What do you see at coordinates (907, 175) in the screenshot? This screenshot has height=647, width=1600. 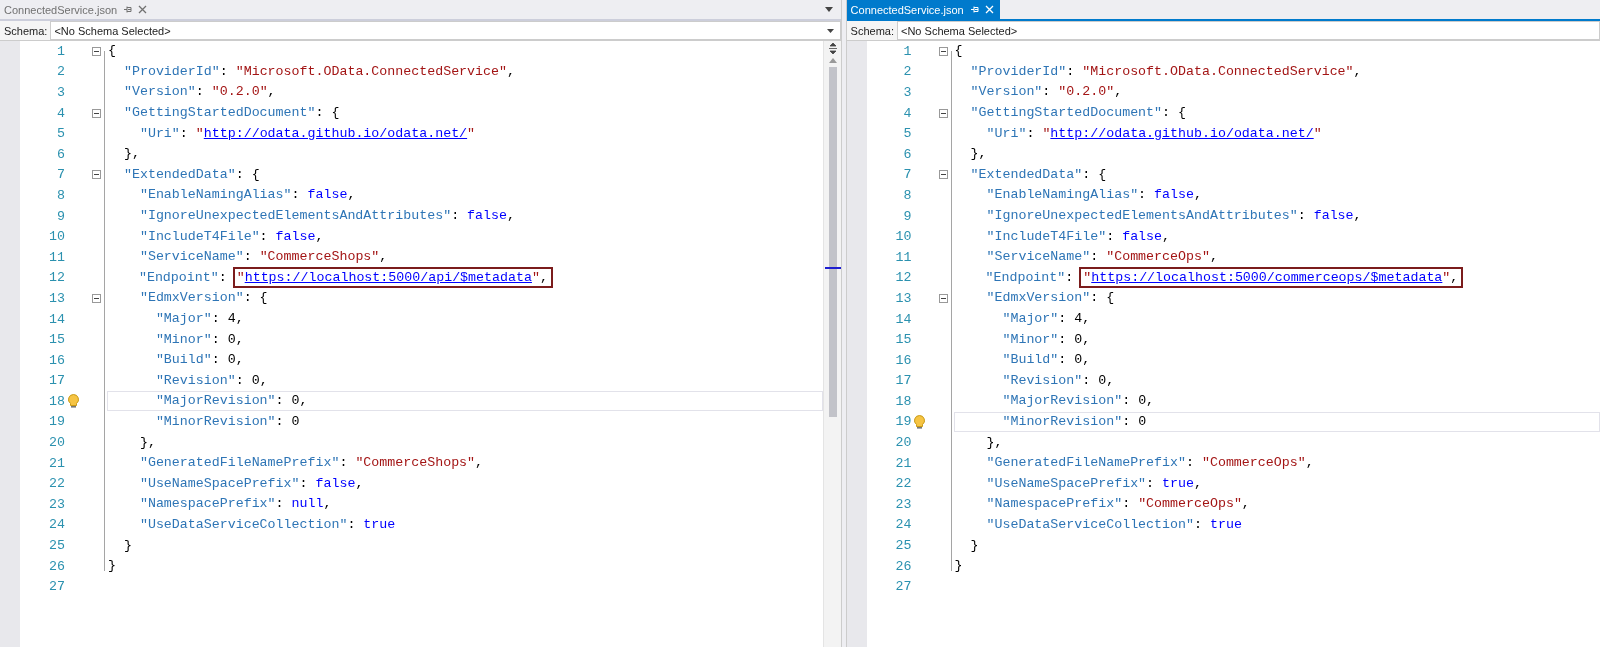 I see `line-number: 7` at bounding box center [907, 175].